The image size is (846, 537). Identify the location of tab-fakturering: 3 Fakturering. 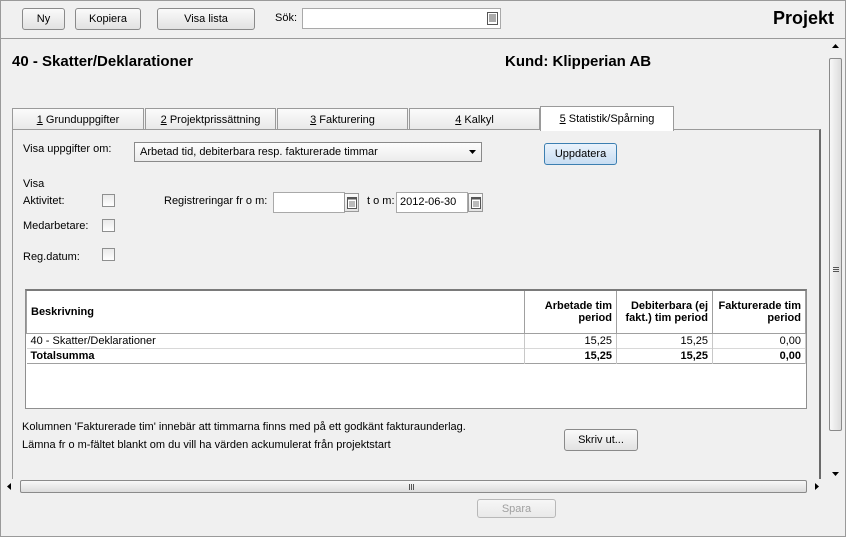
(342, 119).